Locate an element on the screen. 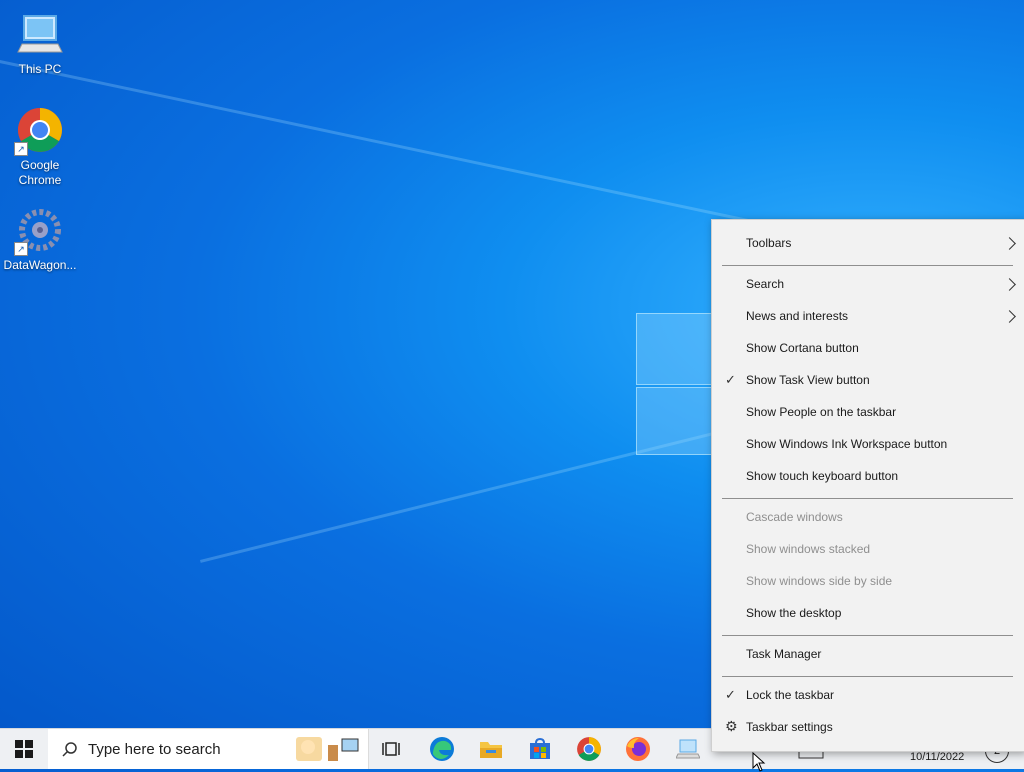 This screenshot has height=772, width=1024. task-view-icon is located at coordinates (391, 749).